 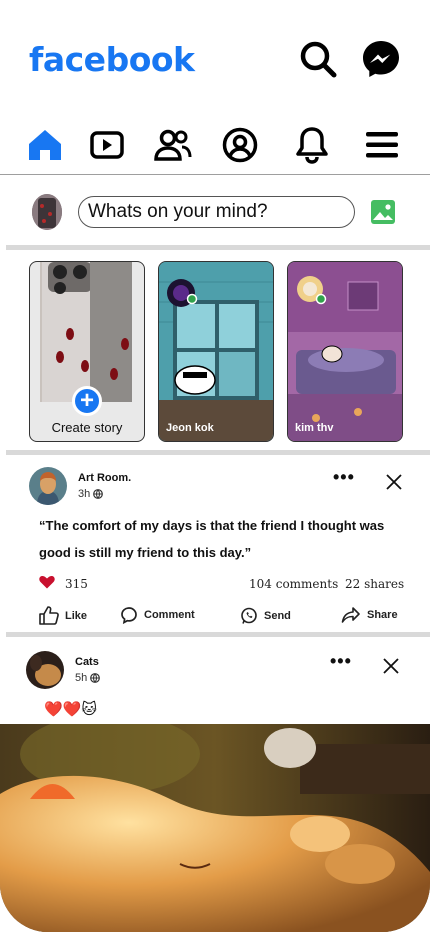 What do you see at coordinates (382, 145) in the screenshot?
I see `menu-icon` at bounding box center [382, 145].